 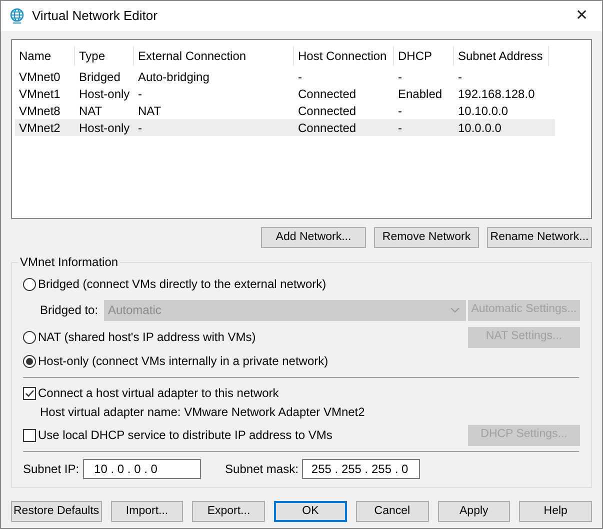 What do you see at coordinates (17, 16) in the screenshot?
I see `globe-icon` at bounding box center [17, 16].